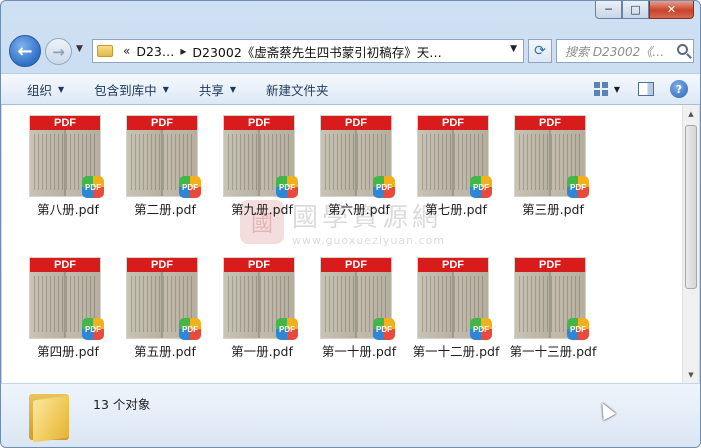 The width and height of the screenshot is (701, 448). Describe the element at coordinates (682, 49) in the screenshot. I see `search-icon` at that location.